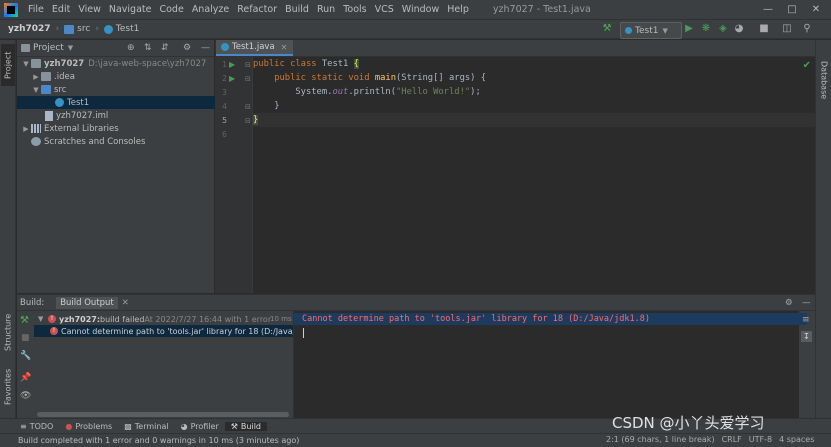  I want to click on breadcrumb-src: src, so click(77, 29).